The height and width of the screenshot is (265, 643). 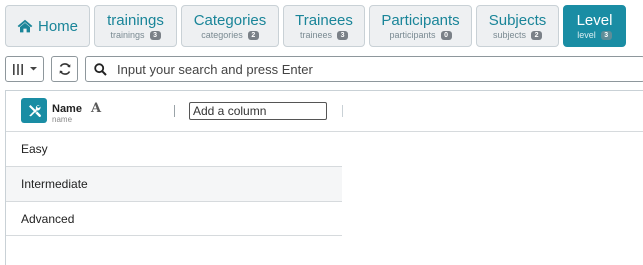 I want to click on tab-level: Level level 3, so click(x=594, y=26).